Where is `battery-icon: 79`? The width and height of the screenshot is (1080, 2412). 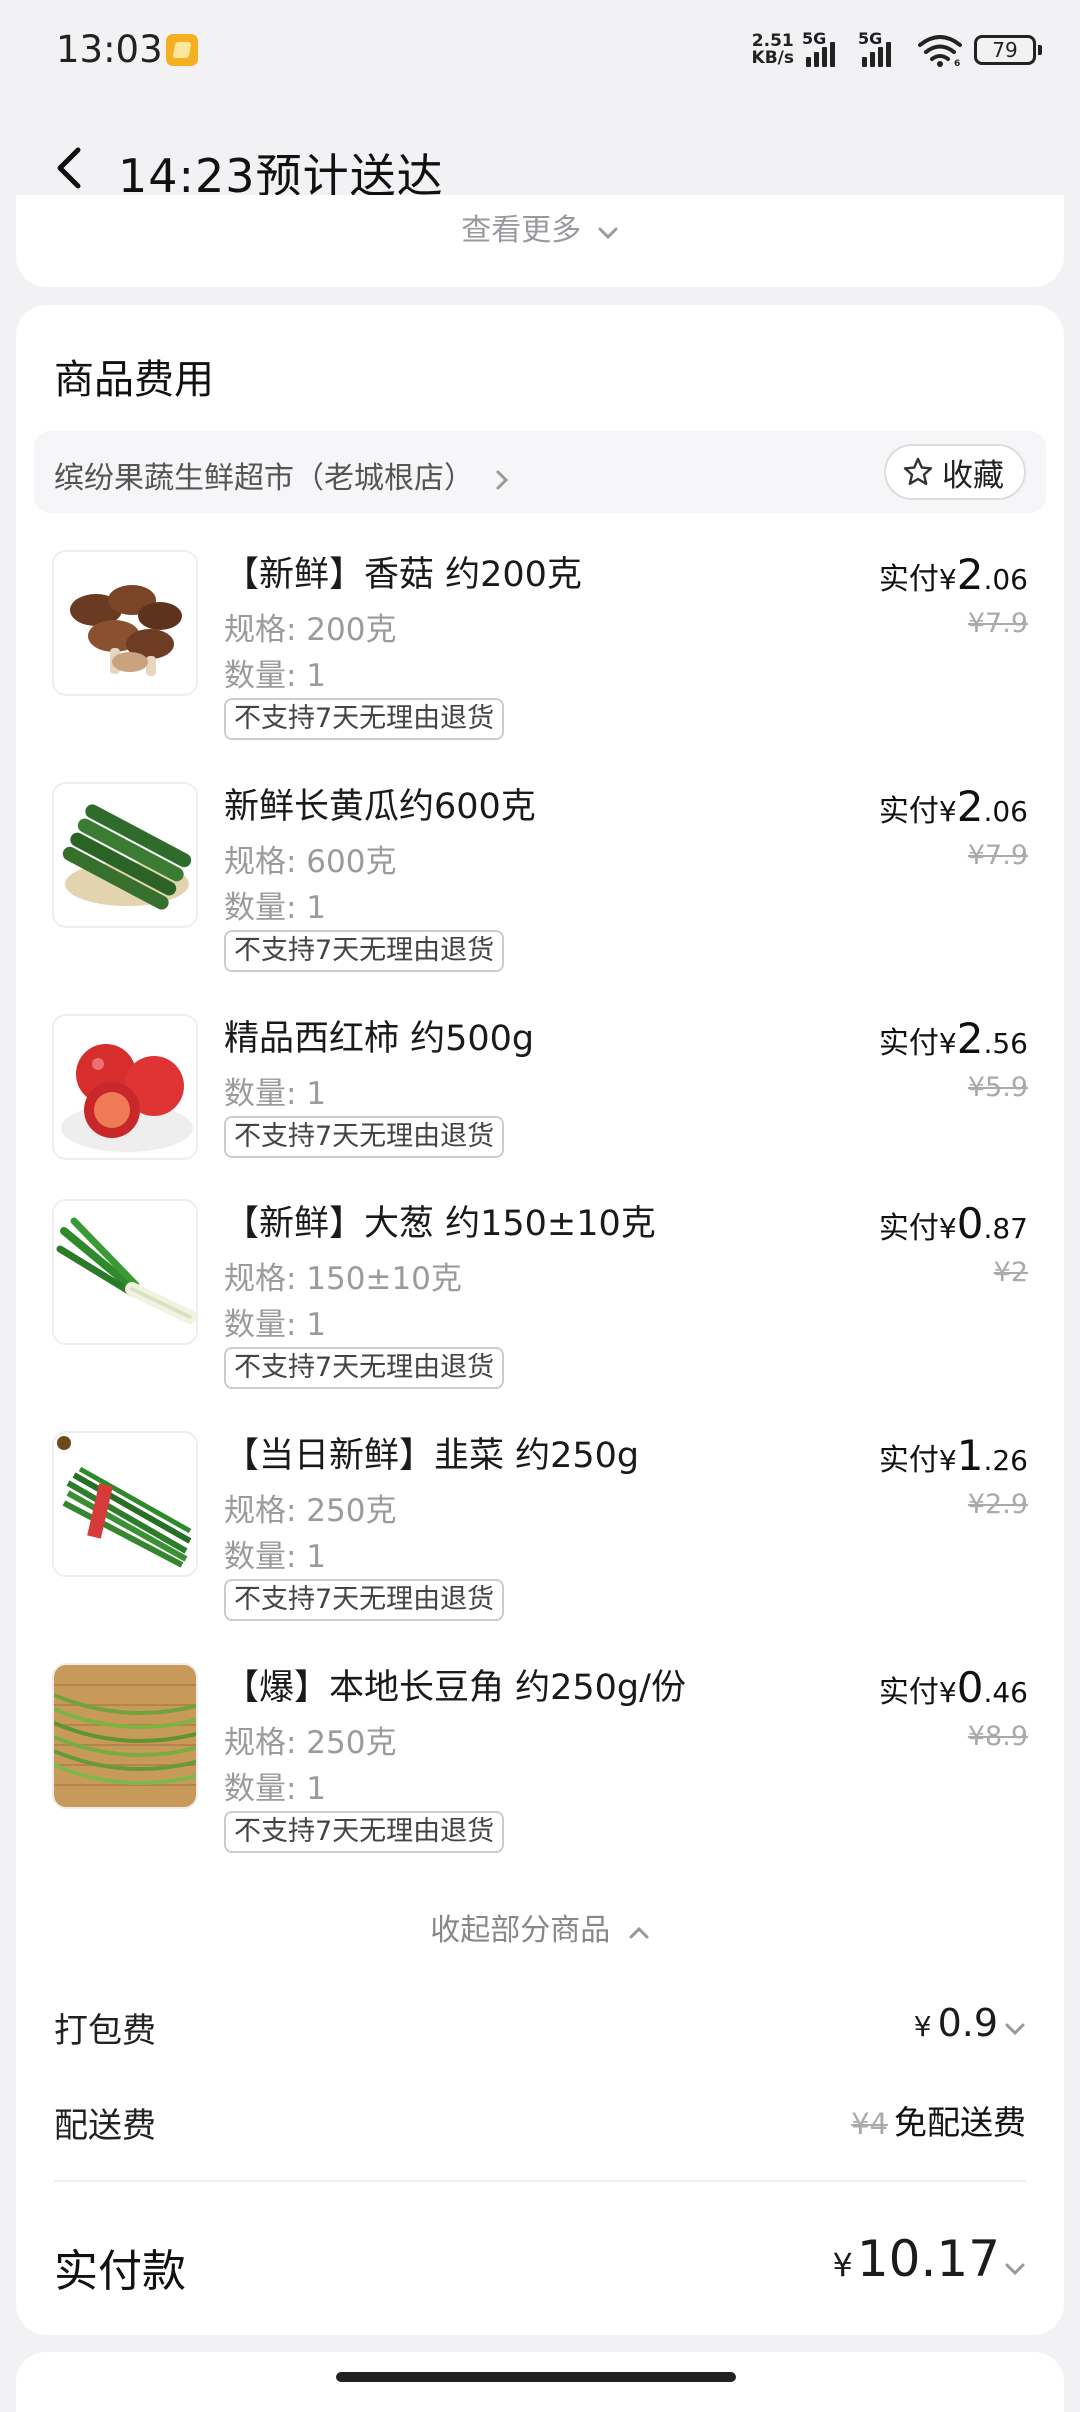
battery-icon: 79 is located at coordinates (1008, 50).